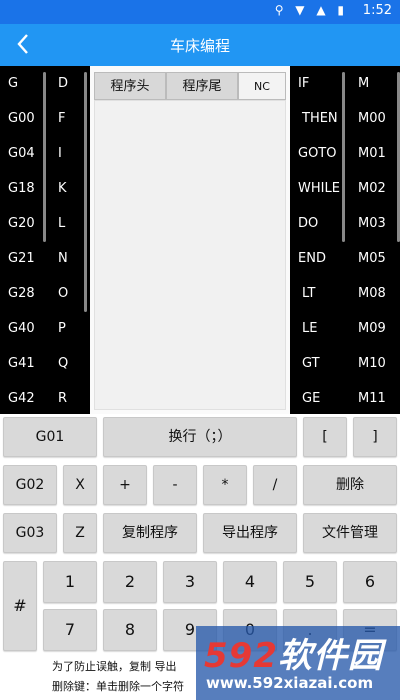 The height and width of the screenshot is (700, 400). I want to click on code-item: GT, so click(318, 363).